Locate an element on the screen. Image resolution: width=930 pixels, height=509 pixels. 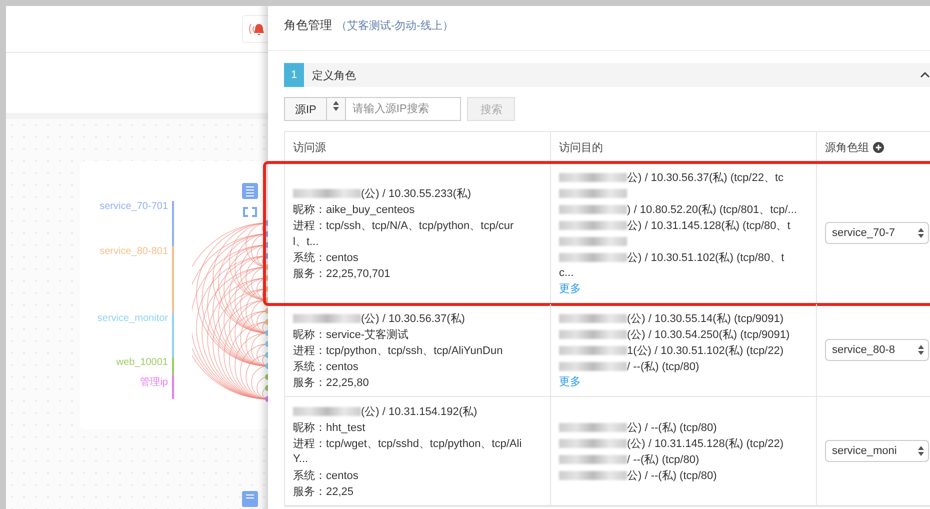
role-group-select: service_moni is located at coordinates (877, 451).